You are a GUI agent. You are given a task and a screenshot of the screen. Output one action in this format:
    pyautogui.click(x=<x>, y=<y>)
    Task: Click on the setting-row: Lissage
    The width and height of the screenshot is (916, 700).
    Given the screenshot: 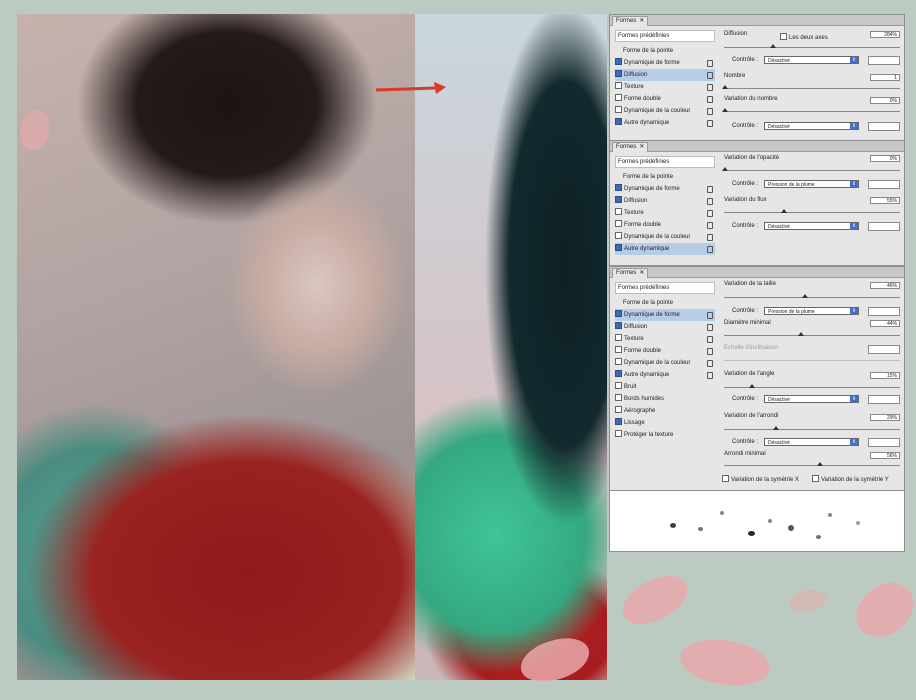 What is the action you would take?
    pyautogui.click(x=665, y=423)
    